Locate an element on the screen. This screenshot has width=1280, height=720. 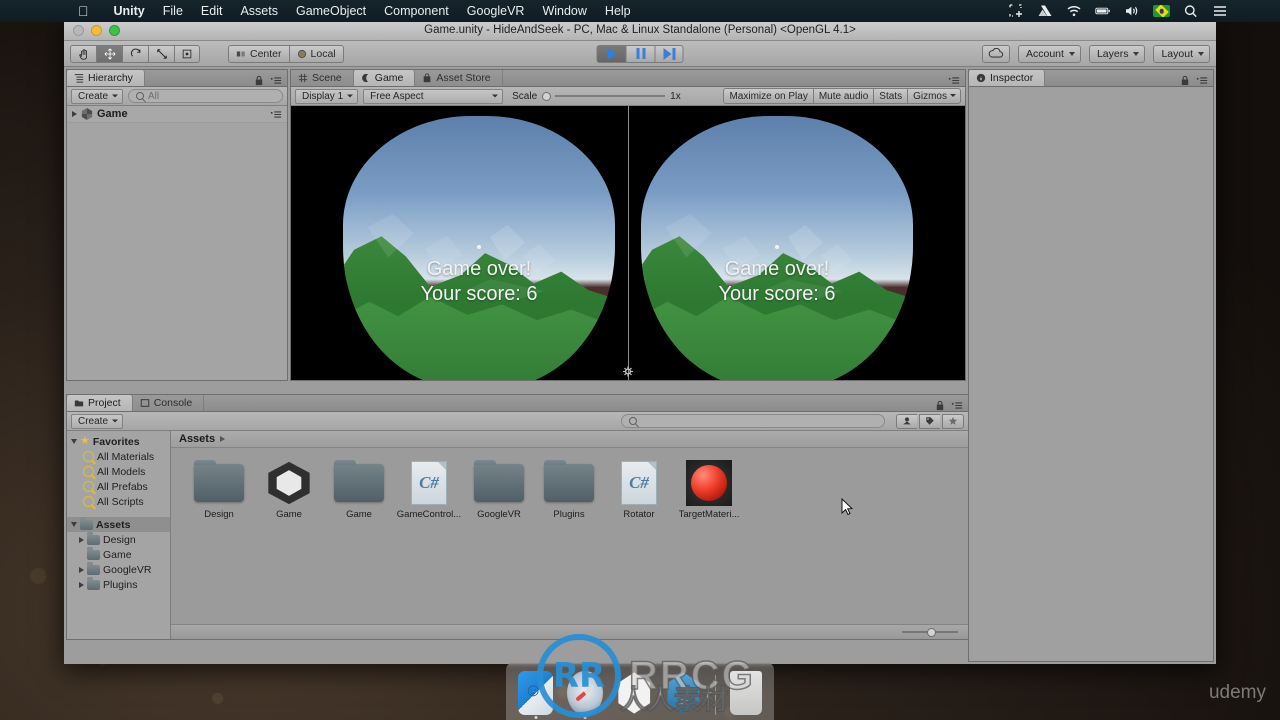
asset-zoom-knob is located at coordinates (931, 632).